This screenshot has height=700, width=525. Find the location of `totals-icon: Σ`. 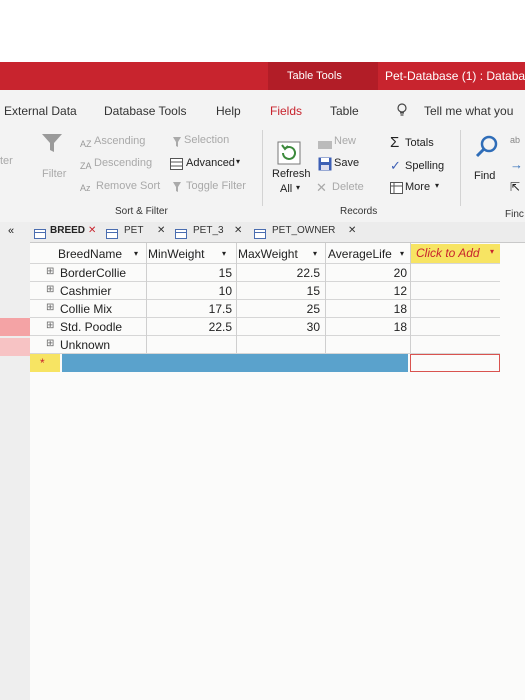

totals-icon: Σ is located at coordinates (395, 142).